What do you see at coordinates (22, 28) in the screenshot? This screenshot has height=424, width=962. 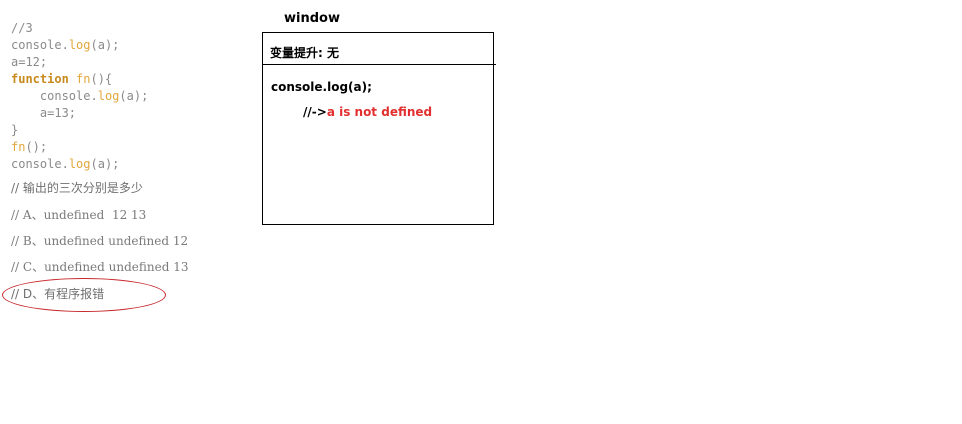 I see `code-comment: //3` at bounding box center [22, 28].